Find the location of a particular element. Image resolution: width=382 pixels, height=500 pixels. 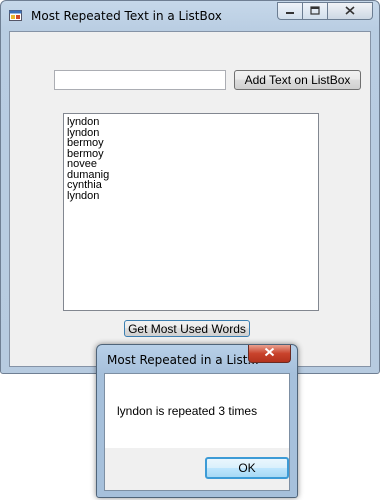

add-text-button-label: Add Text on ListBox is located at coordinates (297, 80).